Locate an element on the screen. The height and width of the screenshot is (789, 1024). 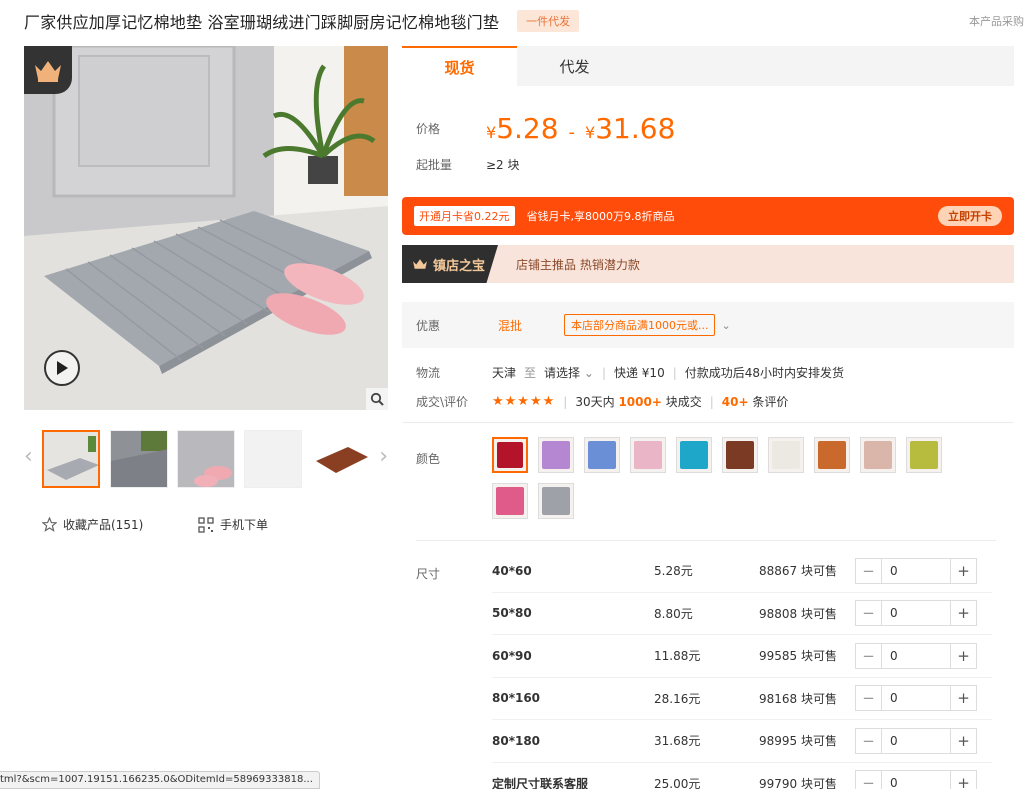
price-min: 5.28 is located at coordinates (527, 128).